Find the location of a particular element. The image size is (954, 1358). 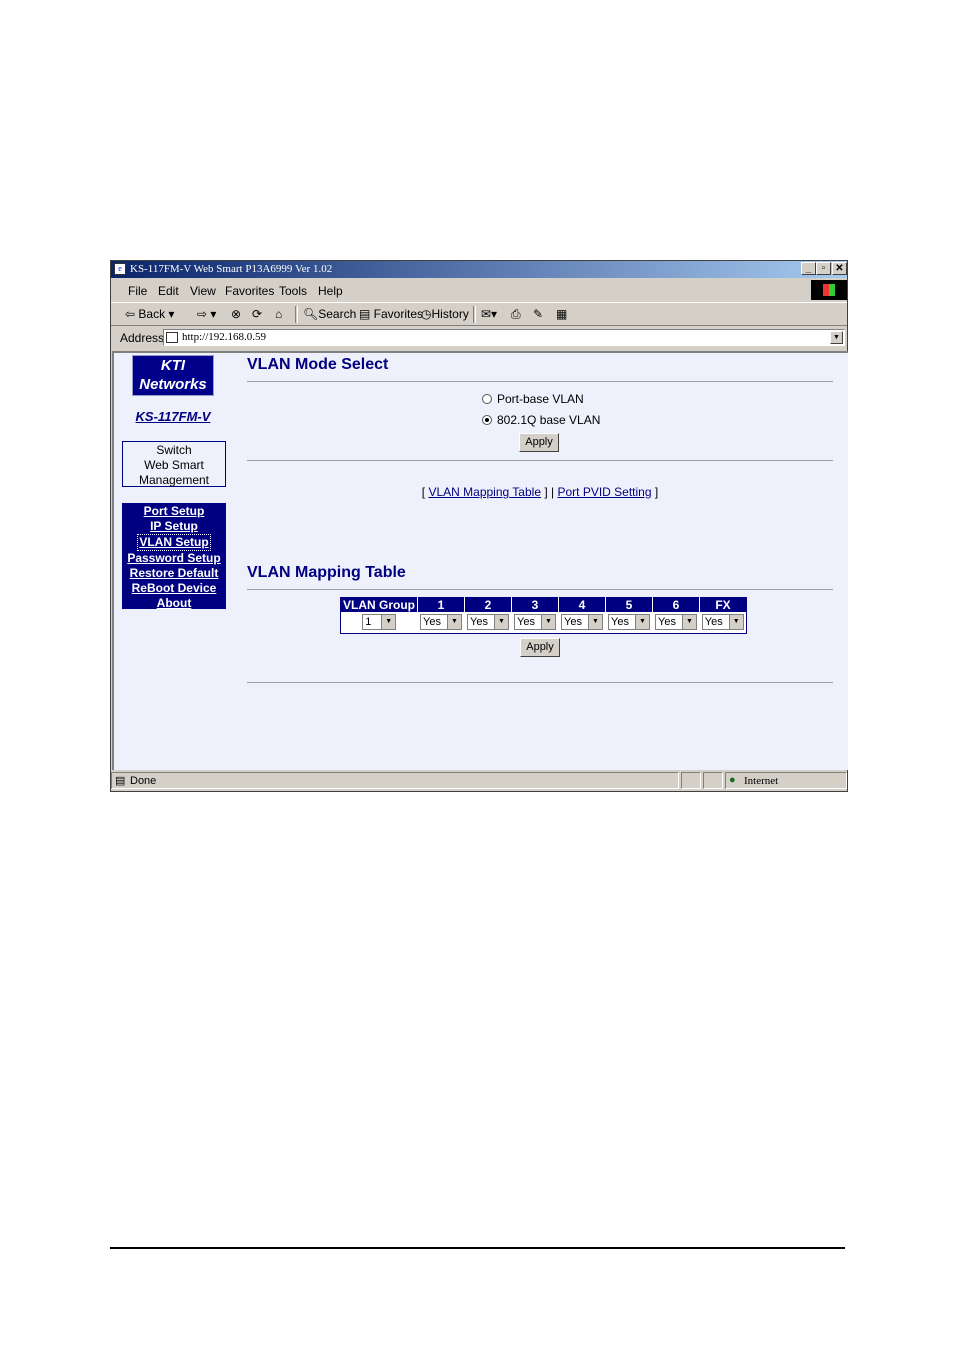

vlan-mapping-link: VLAN Mapping Table is located at coordinates (484, 492).